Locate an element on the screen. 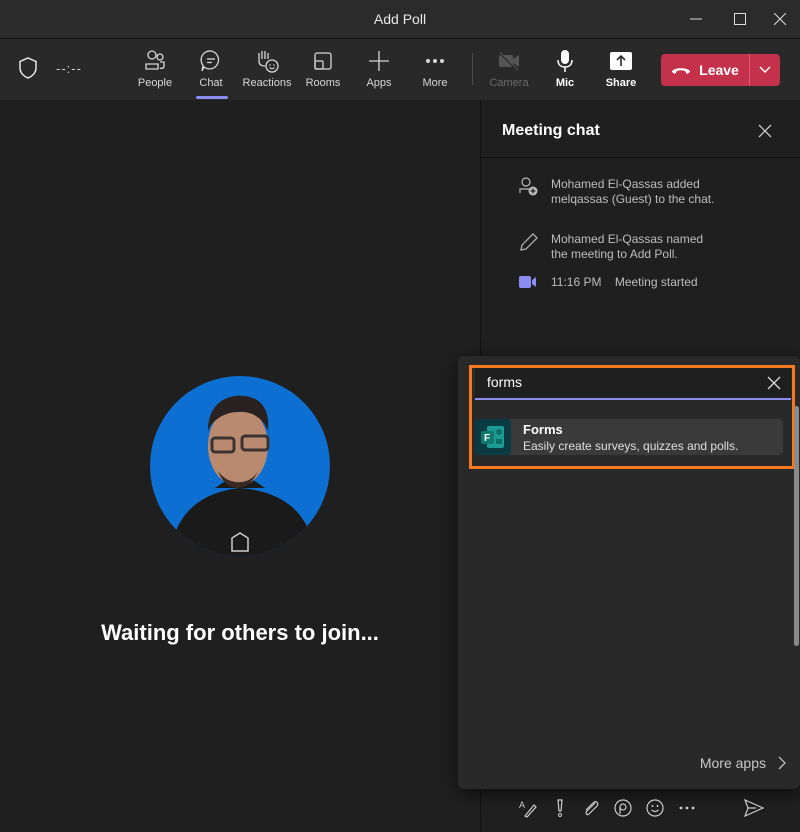 The width and height of the screenshot is (800, 832). more-button: More is located at coordinates (435, 72).